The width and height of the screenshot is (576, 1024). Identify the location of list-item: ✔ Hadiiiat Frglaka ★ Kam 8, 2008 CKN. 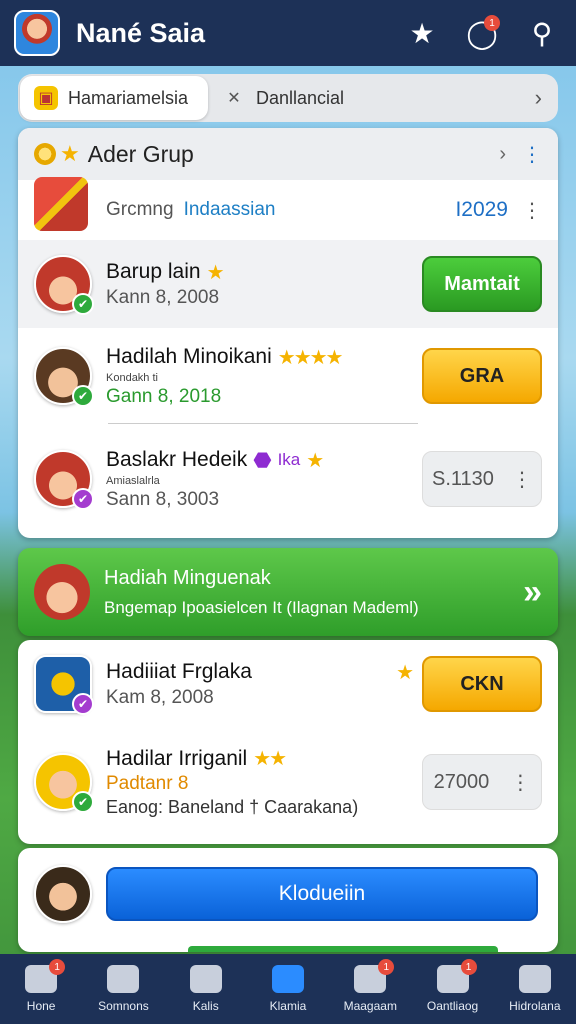
(288, 684).